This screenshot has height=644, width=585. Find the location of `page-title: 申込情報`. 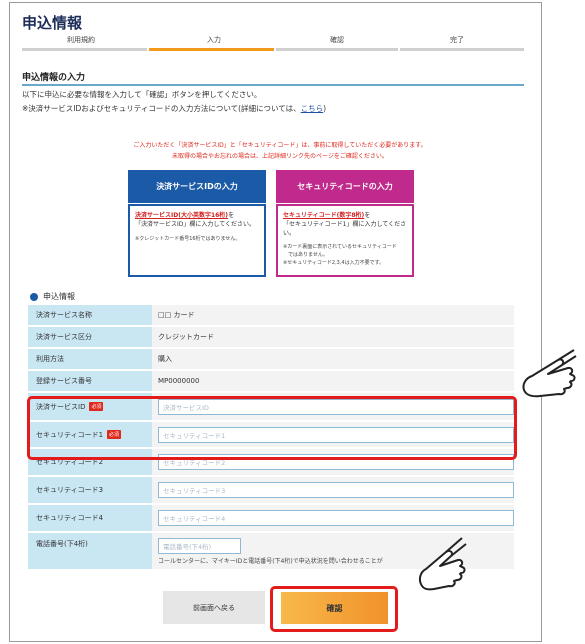

page-title: 申込情報 is located at coordinates (52, 23).